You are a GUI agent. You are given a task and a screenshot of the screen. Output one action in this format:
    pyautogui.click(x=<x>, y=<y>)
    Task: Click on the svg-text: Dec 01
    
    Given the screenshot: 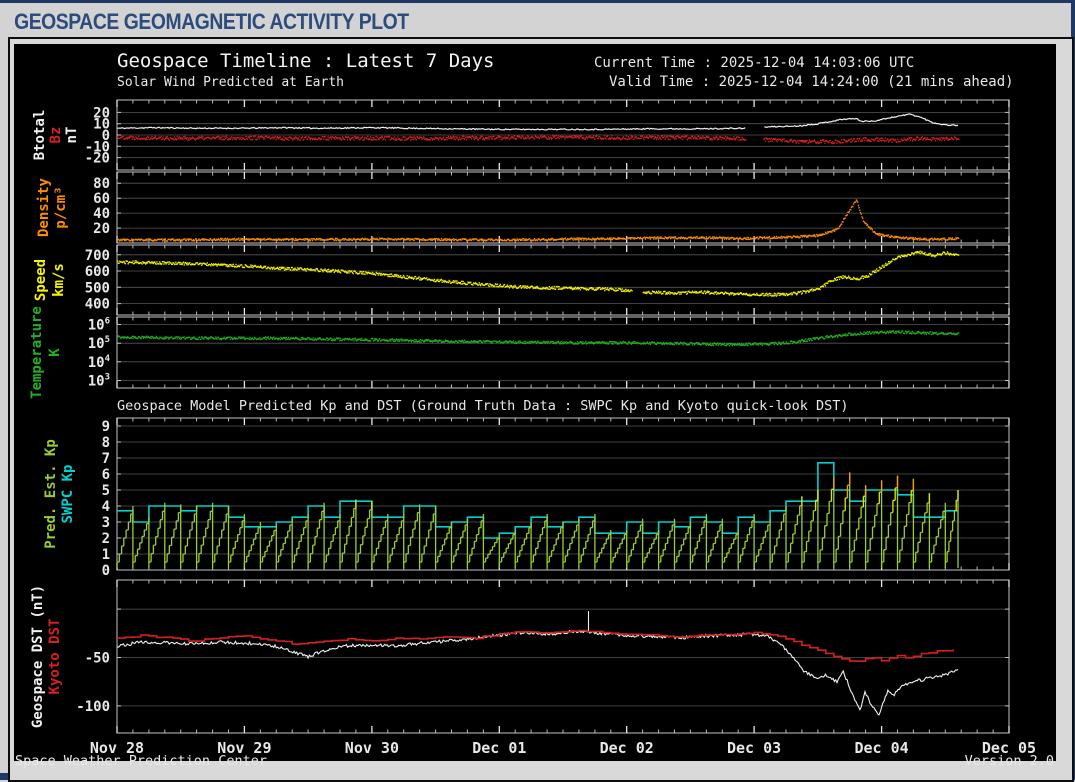 What is the action you would take?
    pyautogui.click(x=499, y=748)
    